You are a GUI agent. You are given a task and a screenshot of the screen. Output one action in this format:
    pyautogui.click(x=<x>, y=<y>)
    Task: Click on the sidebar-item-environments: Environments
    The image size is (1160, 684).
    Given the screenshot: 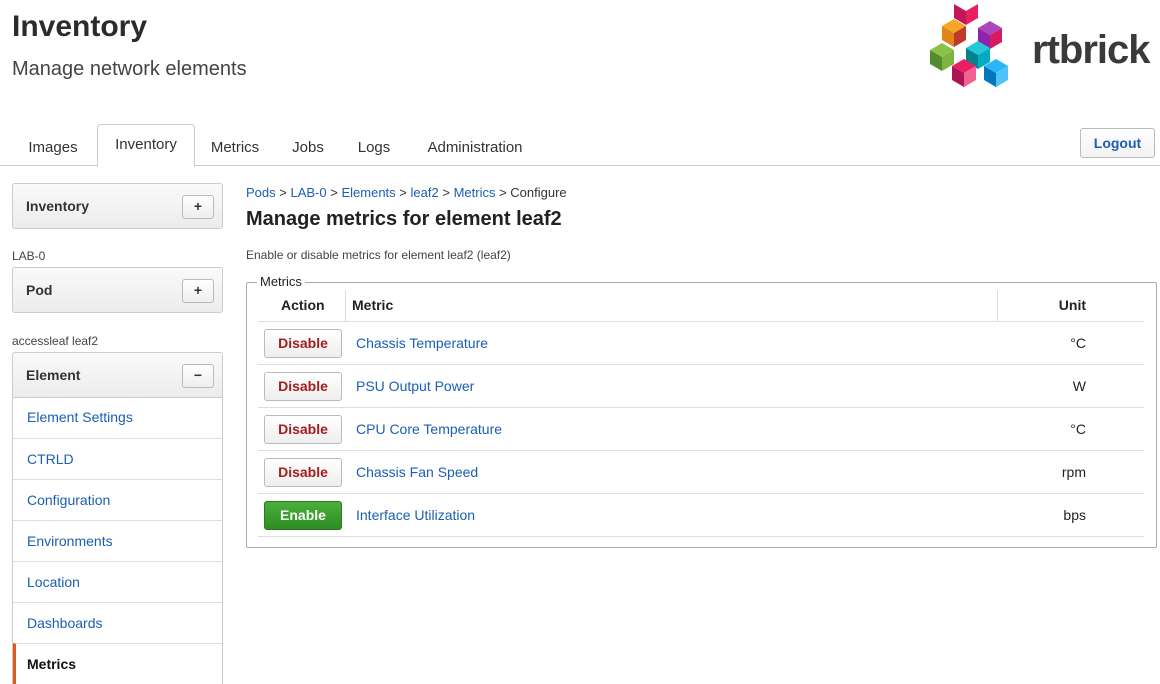 What is the action you would take?
    pyautogui.click(x=117, y=540)
    